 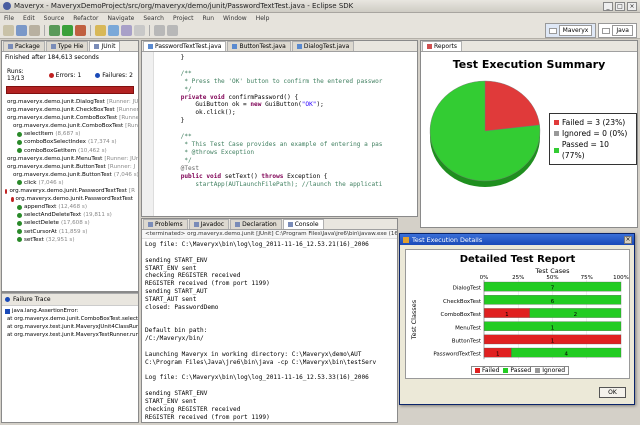 I want to click on summary-pie-chart, so click(x=485, y=133).